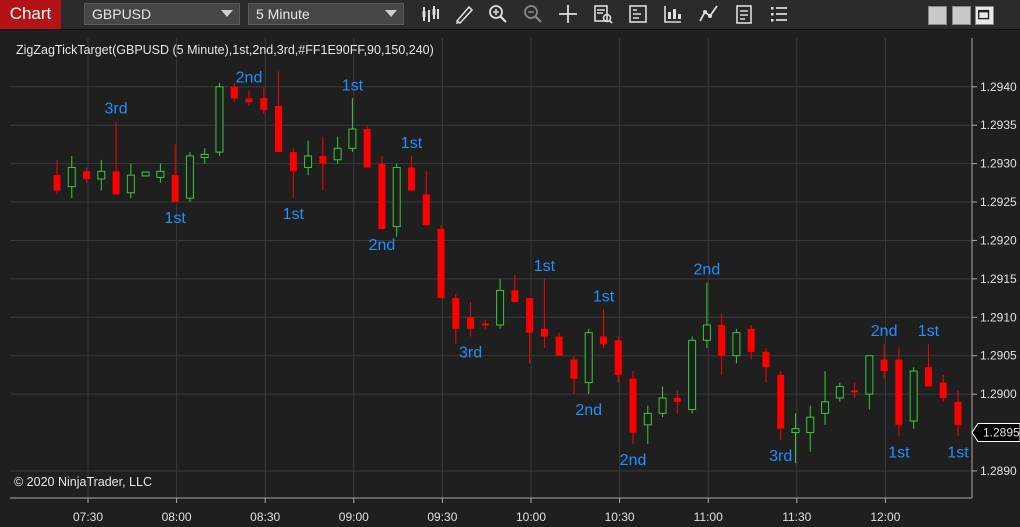  I want to click on price-tick-label: 1.2940, so click(998, 87).